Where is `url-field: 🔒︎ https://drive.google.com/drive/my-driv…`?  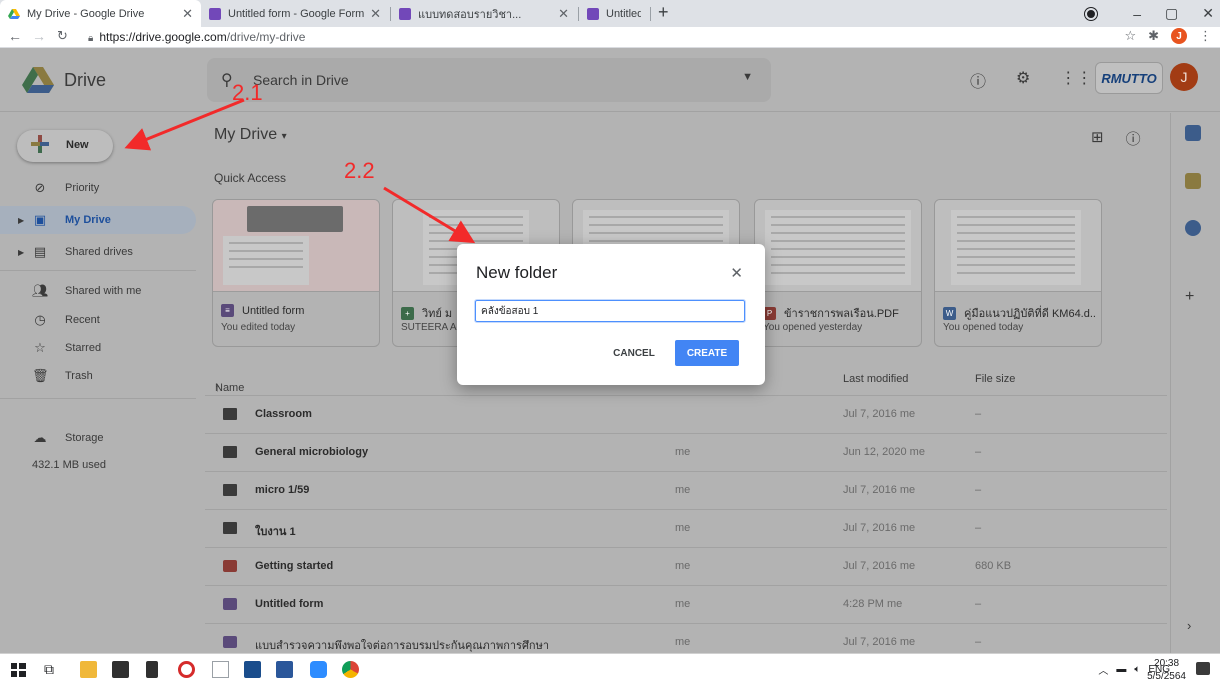 url-field: 🔒︎ https://drive.google.com/drive/my-driv… is located at coordinates (196, 37).